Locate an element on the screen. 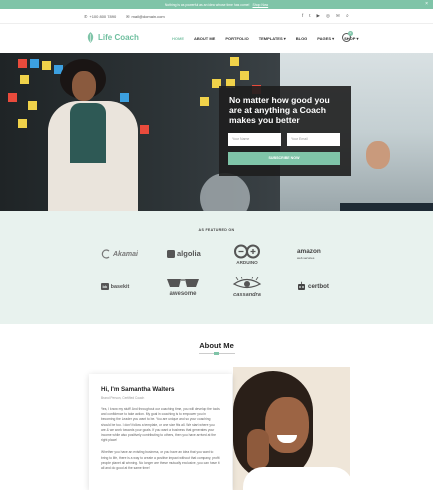  nav-about-me: ABOUT ME is located at coordinates (204, 38).